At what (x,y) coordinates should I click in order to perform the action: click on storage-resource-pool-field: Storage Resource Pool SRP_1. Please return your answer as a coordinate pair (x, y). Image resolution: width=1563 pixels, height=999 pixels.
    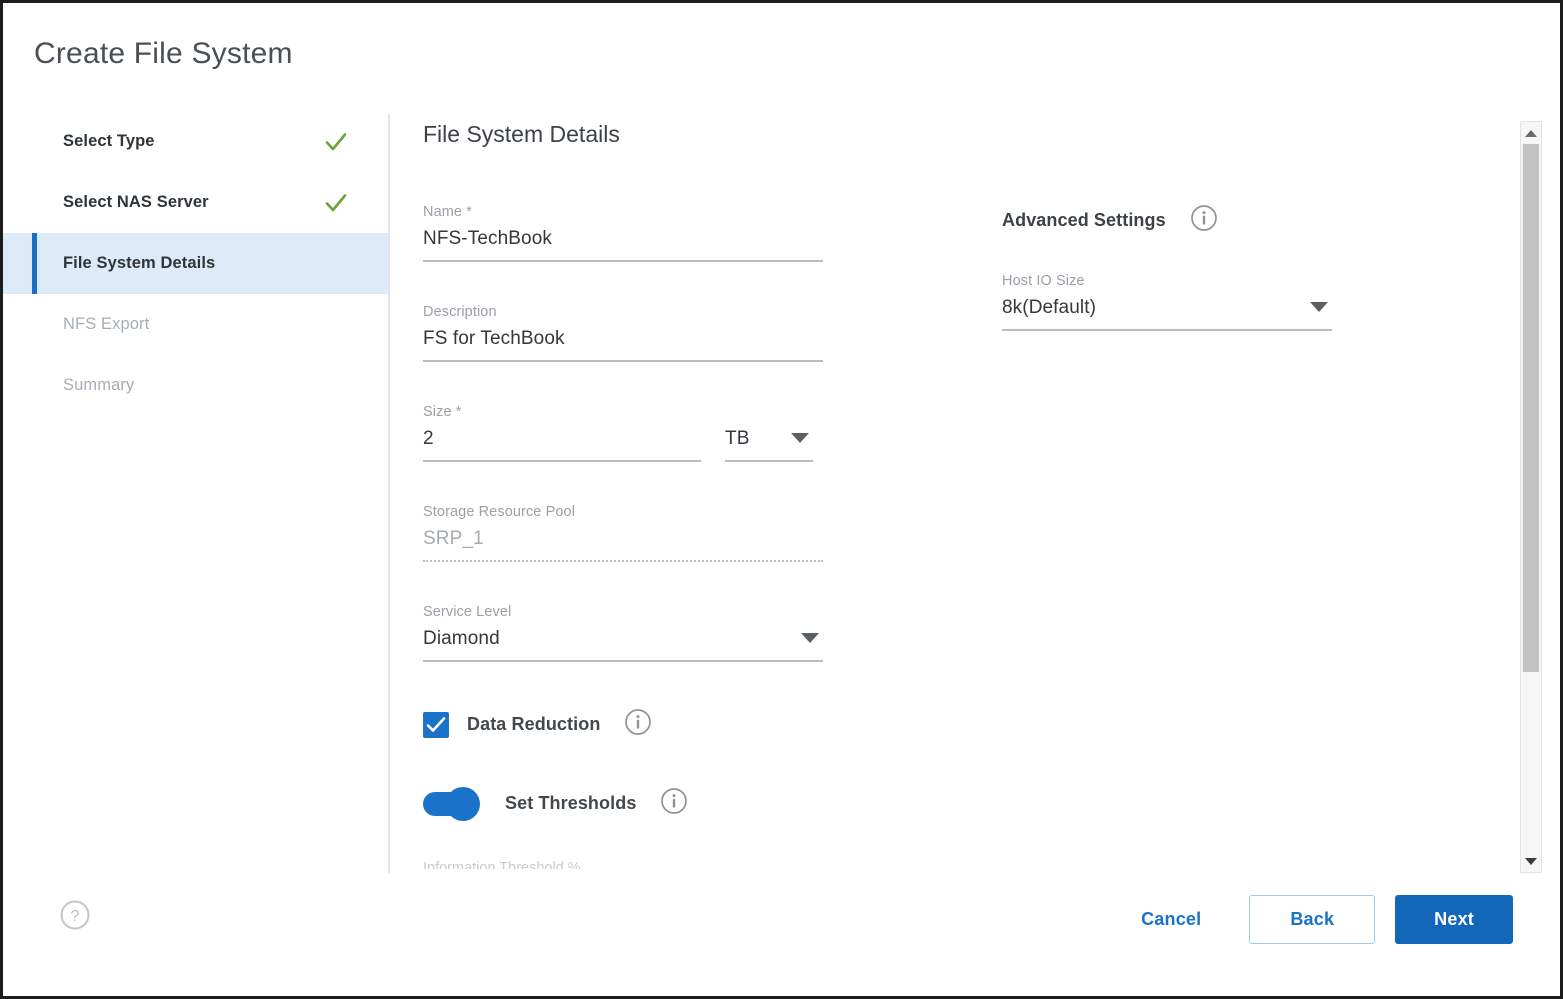
    Looking at the image, I should click on (623, 533).